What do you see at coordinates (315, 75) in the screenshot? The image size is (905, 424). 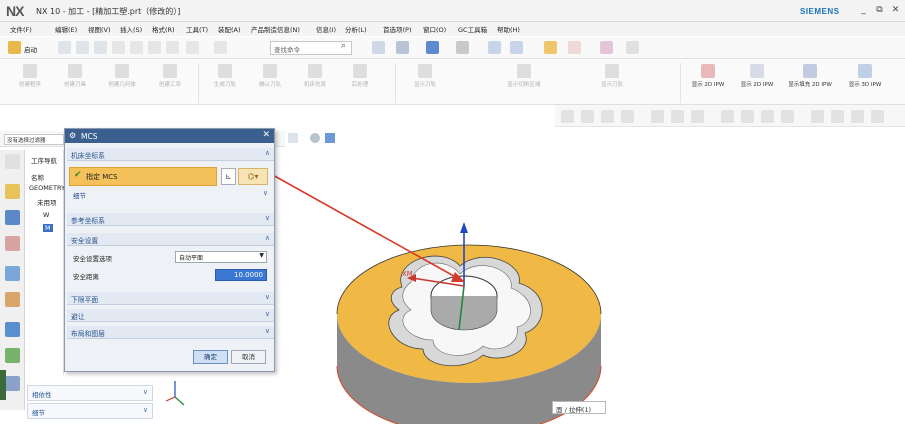 I see `ribbon-machine-sim: 机床仿真` at bounding box center [315, 75].